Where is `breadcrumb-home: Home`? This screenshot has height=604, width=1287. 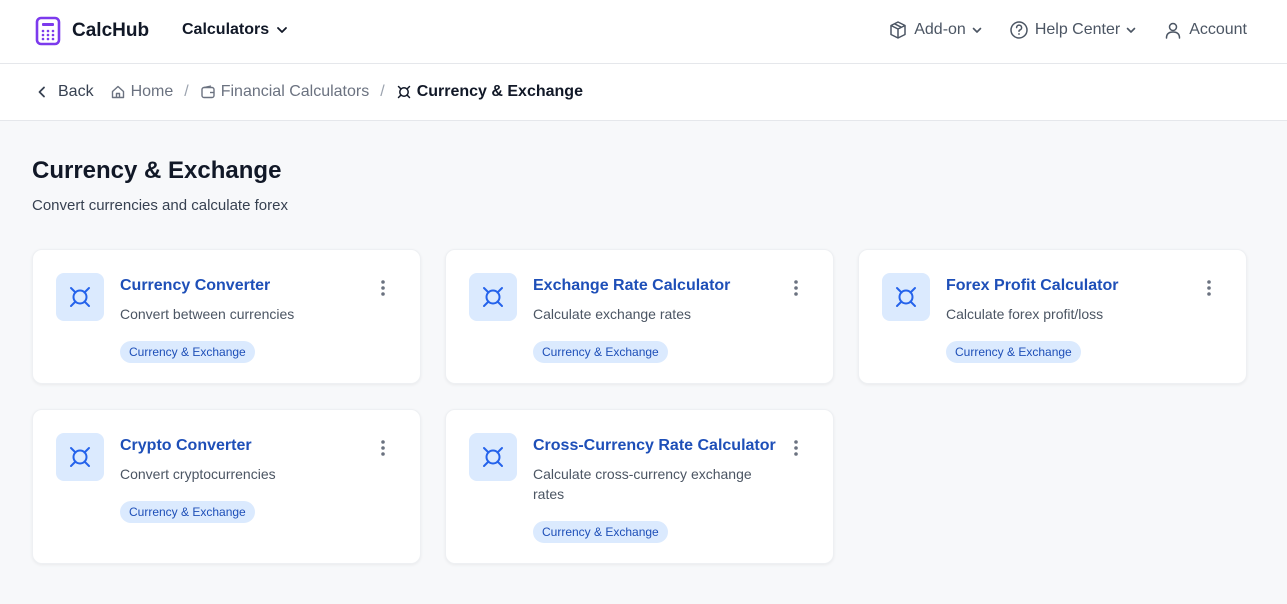
breadcrumb-home: Home is located at coordinates (142, 92).